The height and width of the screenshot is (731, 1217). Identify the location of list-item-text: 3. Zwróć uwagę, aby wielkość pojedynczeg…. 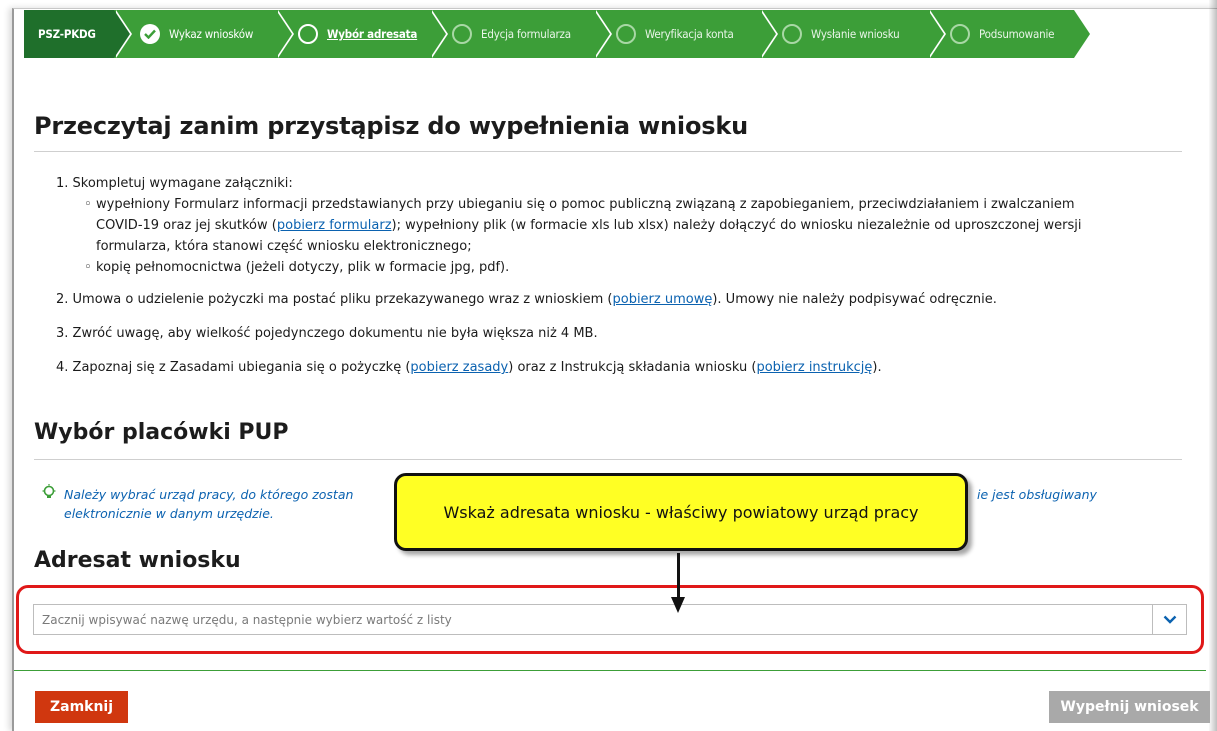
(327, 333).